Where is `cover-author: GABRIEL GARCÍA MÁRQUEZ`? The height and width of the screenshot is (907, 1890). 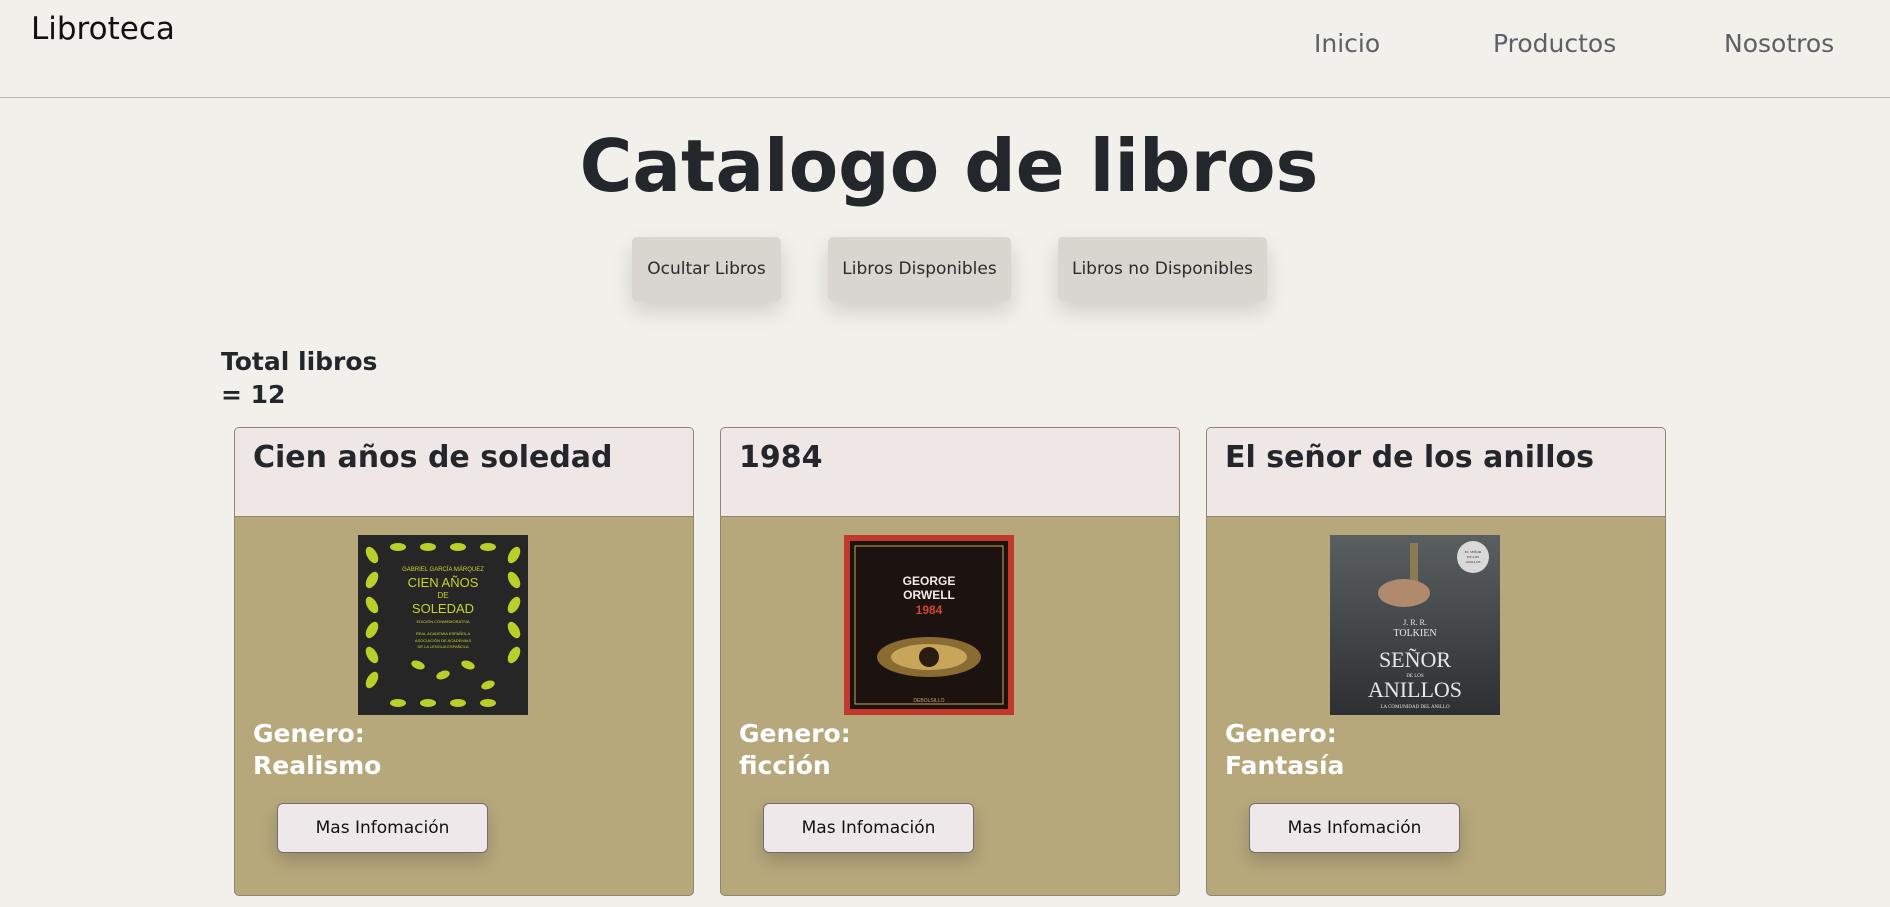 cover-author: GABRIEL GARCÍA MÁRQUEZ is located at coordinates (443, 569).